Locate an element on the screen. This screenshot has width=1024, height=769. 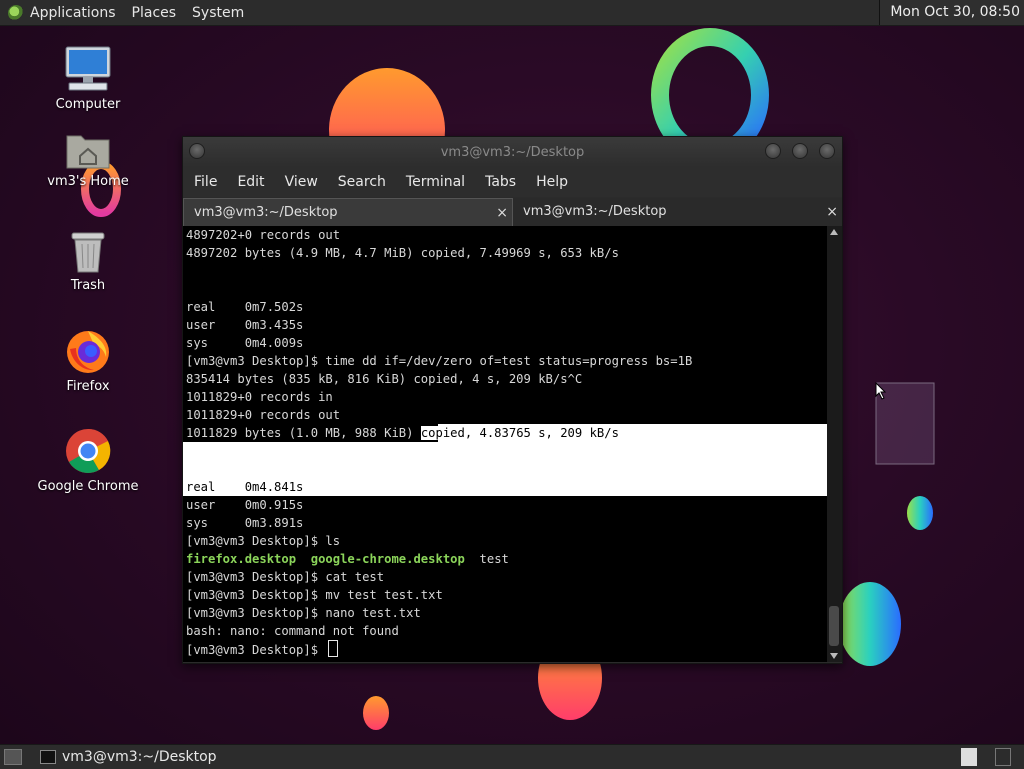
output-line: sys 0m3.891s is located at coordinates (245, 523).